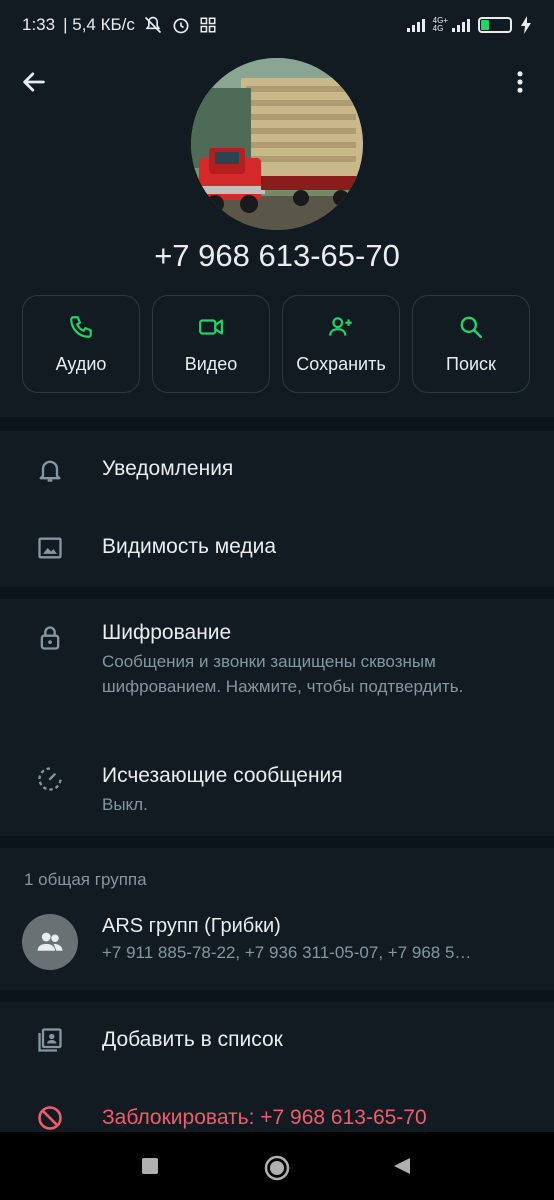 Image resolution: width=554 pixels, height=1200 pixels. I want to click on save-contact-label: Сохранить, so click(341, 363).